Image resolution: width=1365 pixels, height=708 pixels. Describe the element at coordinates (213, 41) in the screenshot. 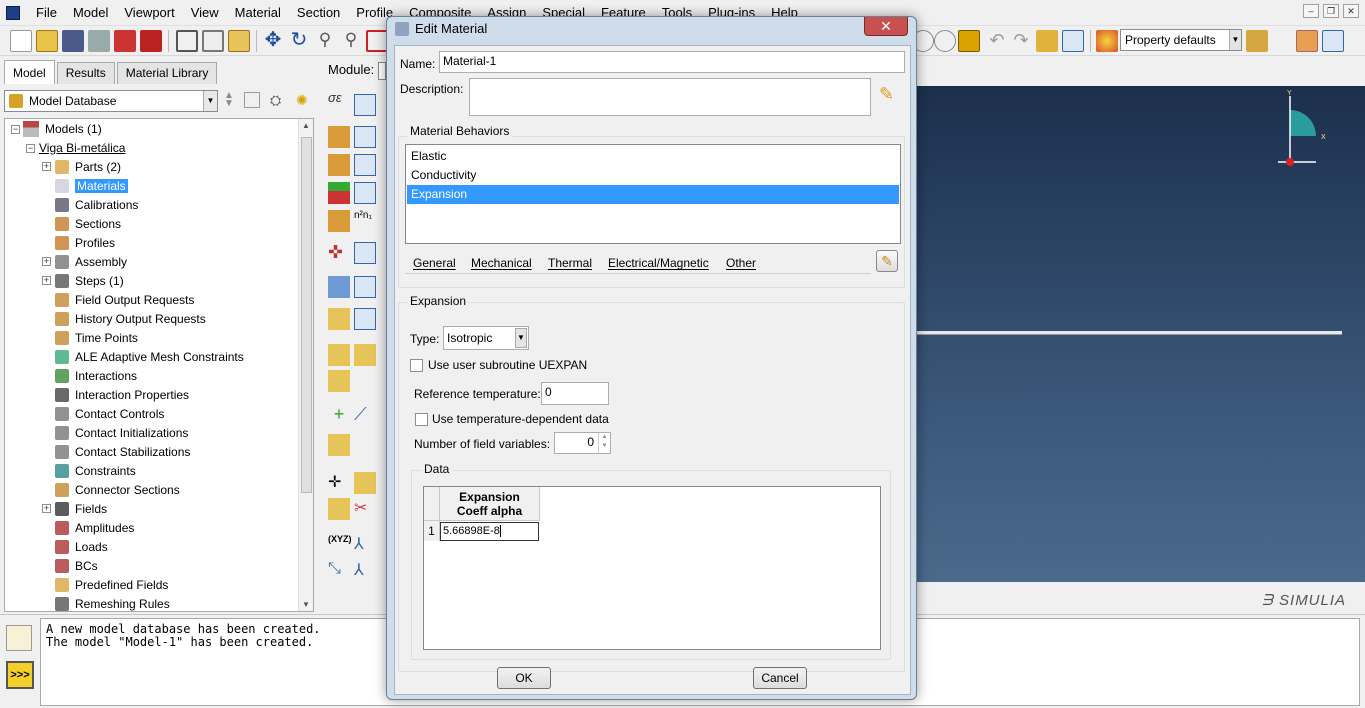

I see `hidden-line-icon` at that location.